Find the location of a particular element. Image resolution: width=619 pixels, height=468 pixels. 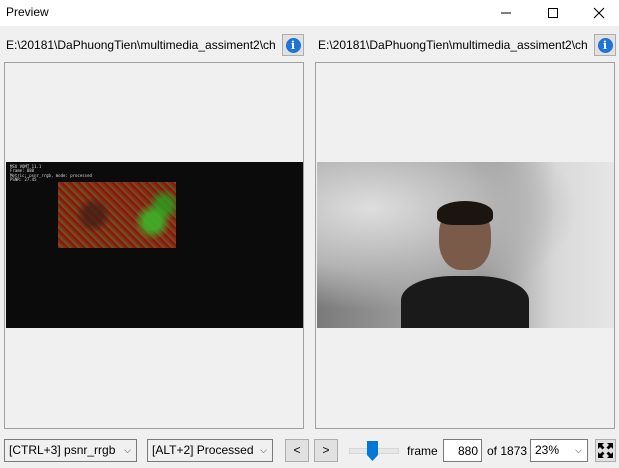

fullscreen-icon is located at coordinates (605, 450).